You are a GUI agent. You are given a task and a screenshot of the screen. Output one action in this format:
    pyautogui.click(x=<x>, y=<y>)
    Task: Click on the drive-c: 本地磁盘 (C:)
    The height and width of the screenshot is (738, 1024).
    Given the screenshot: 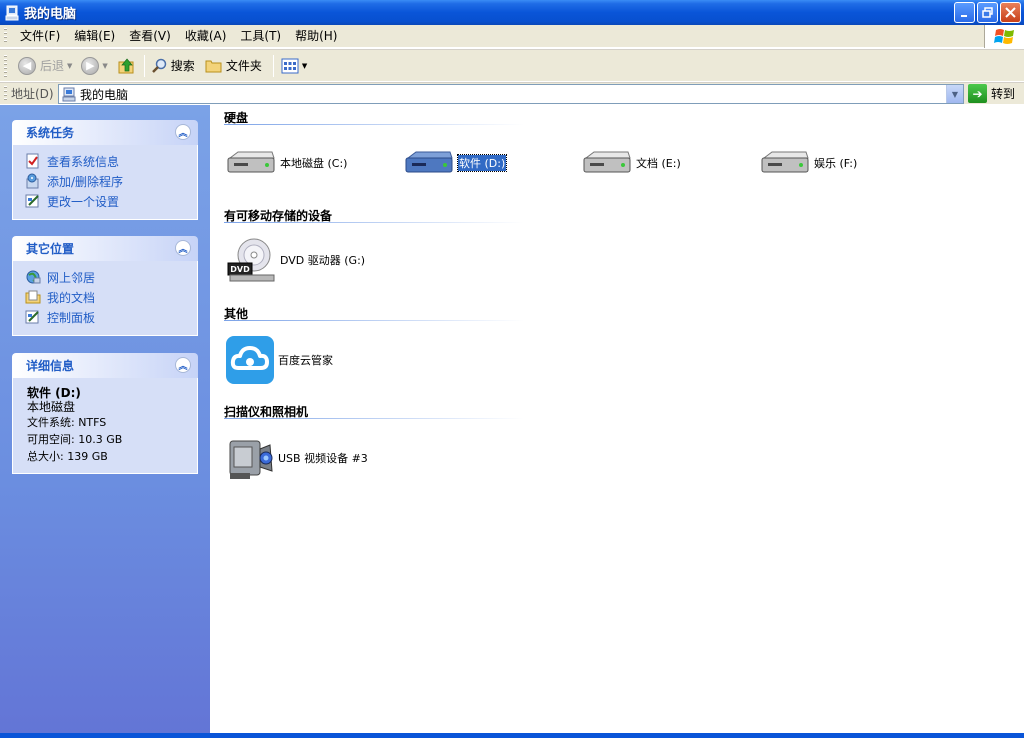 What is the action you would take?
    pyautogui.click(x=286, y=163)
    